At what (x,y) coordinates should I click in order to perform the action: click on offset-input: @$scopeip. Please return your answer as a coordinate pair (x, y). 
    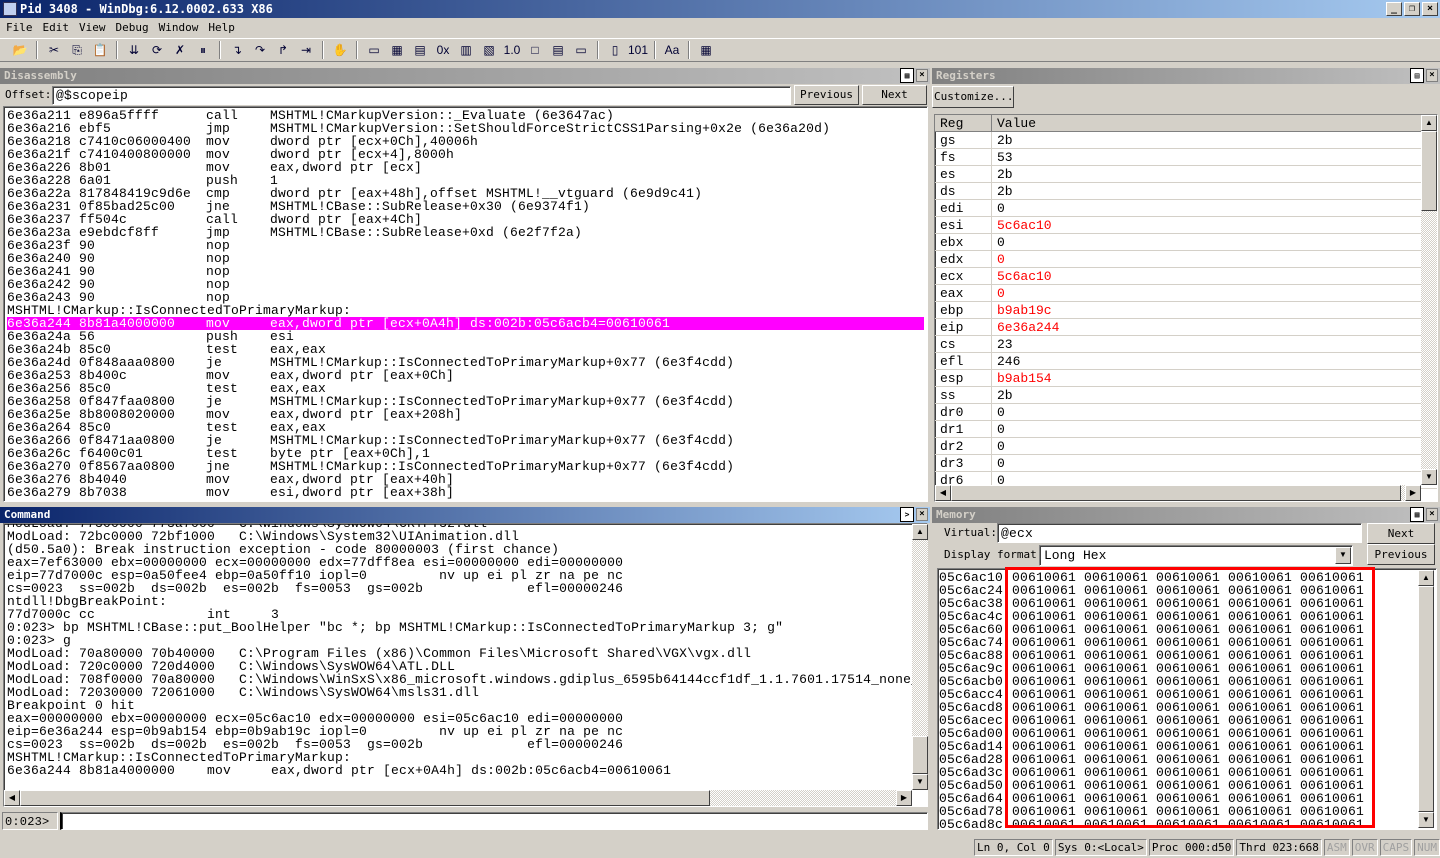
    Looking at the image, I should click on (421, 95).